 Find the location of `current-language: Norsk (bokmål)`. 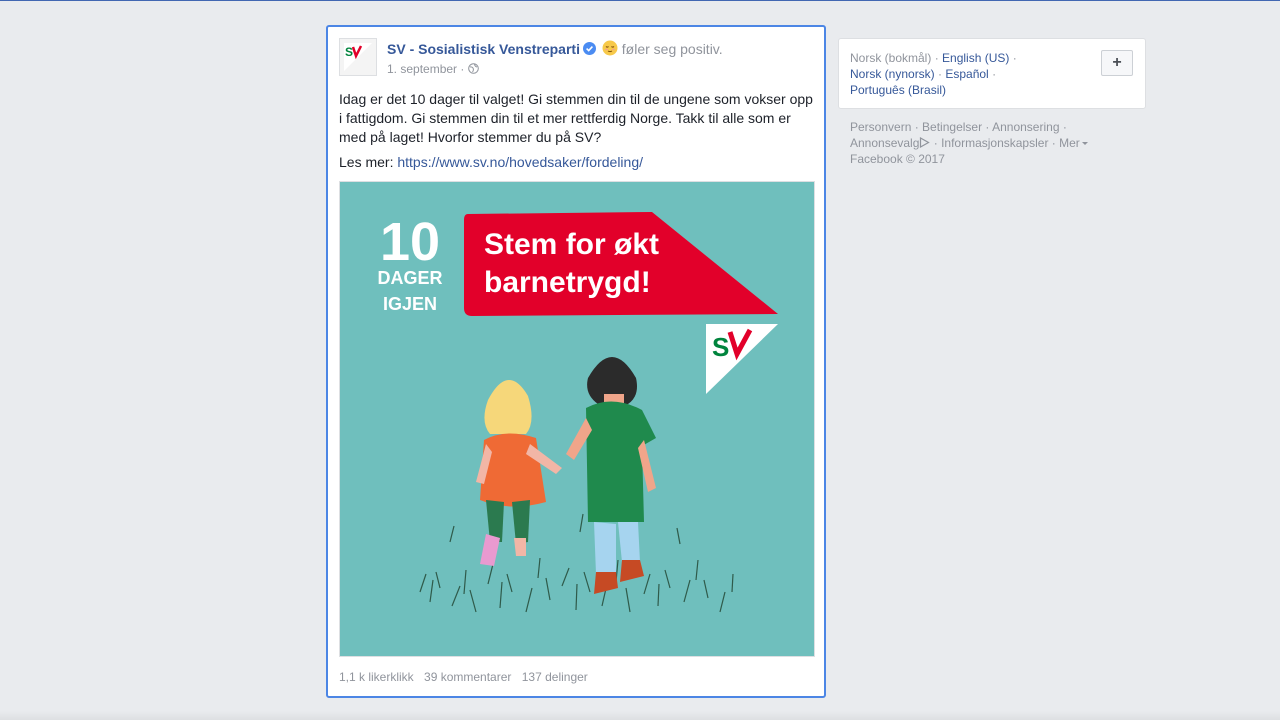

current-language: Norsk (bokmål) is located at coordinates (891, 58).